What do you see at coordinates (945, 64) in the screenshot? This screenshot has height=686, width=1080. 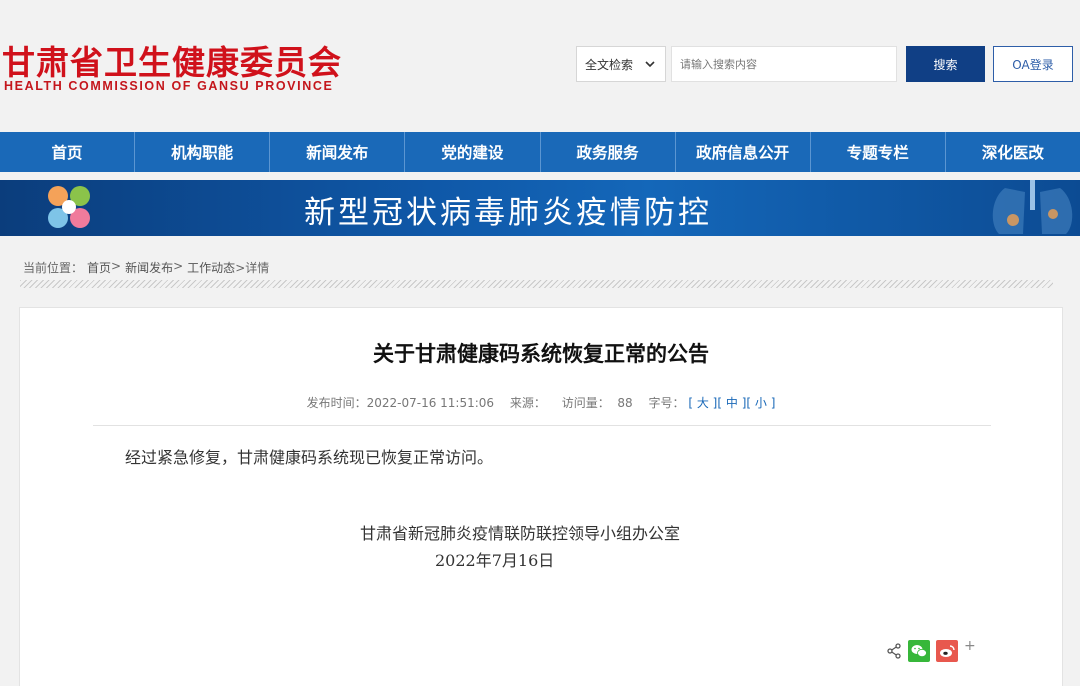 I see `search-button: 搜索` at bounding box center [945, 64].